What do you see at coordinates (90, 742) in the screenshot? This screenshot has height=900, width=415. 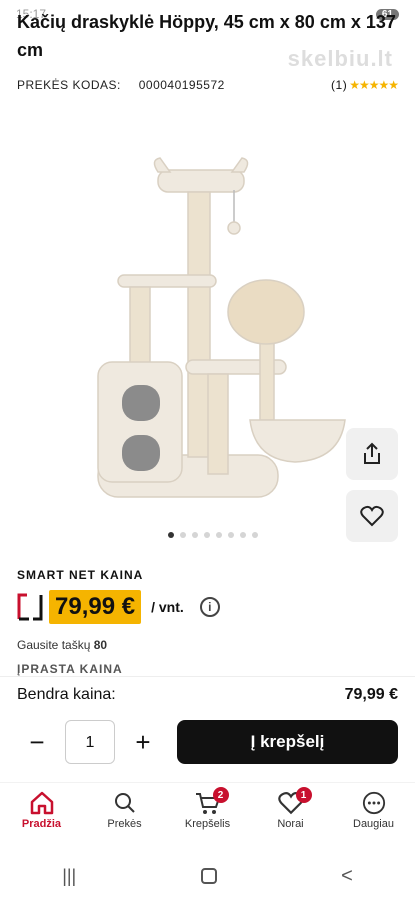 I see `quantity-input: 1` at bounding box center [90, 742].